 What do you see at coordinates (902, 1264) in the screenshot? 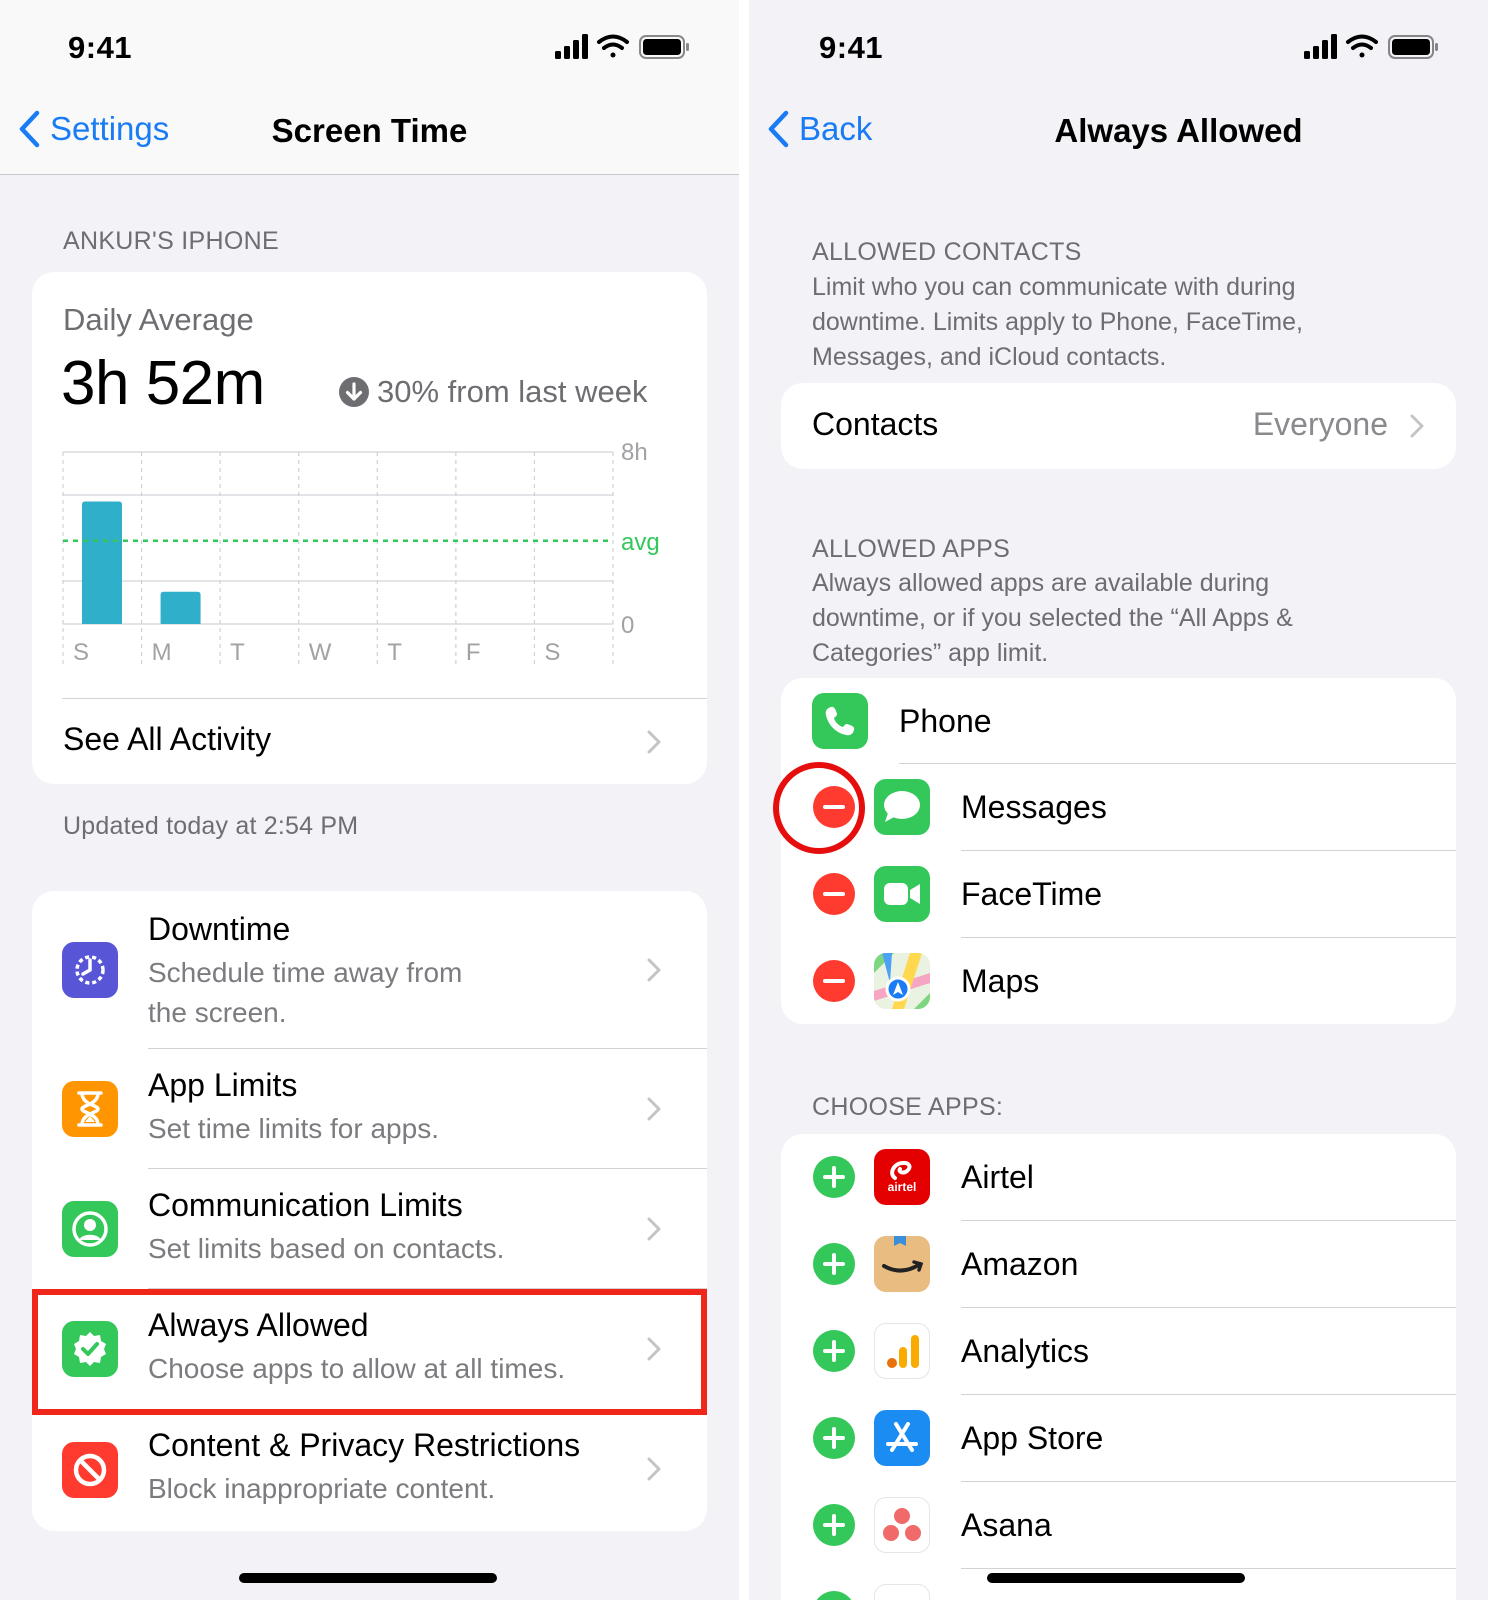
I see `amazon-app-icon` at bounding box center [902, 1264].